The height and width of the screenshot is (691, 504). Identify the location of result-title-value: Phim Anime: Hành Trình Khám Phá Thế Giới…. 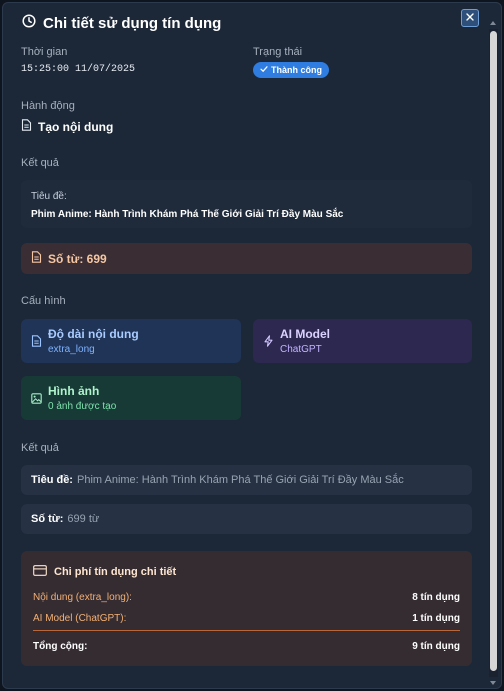
(187, 214).